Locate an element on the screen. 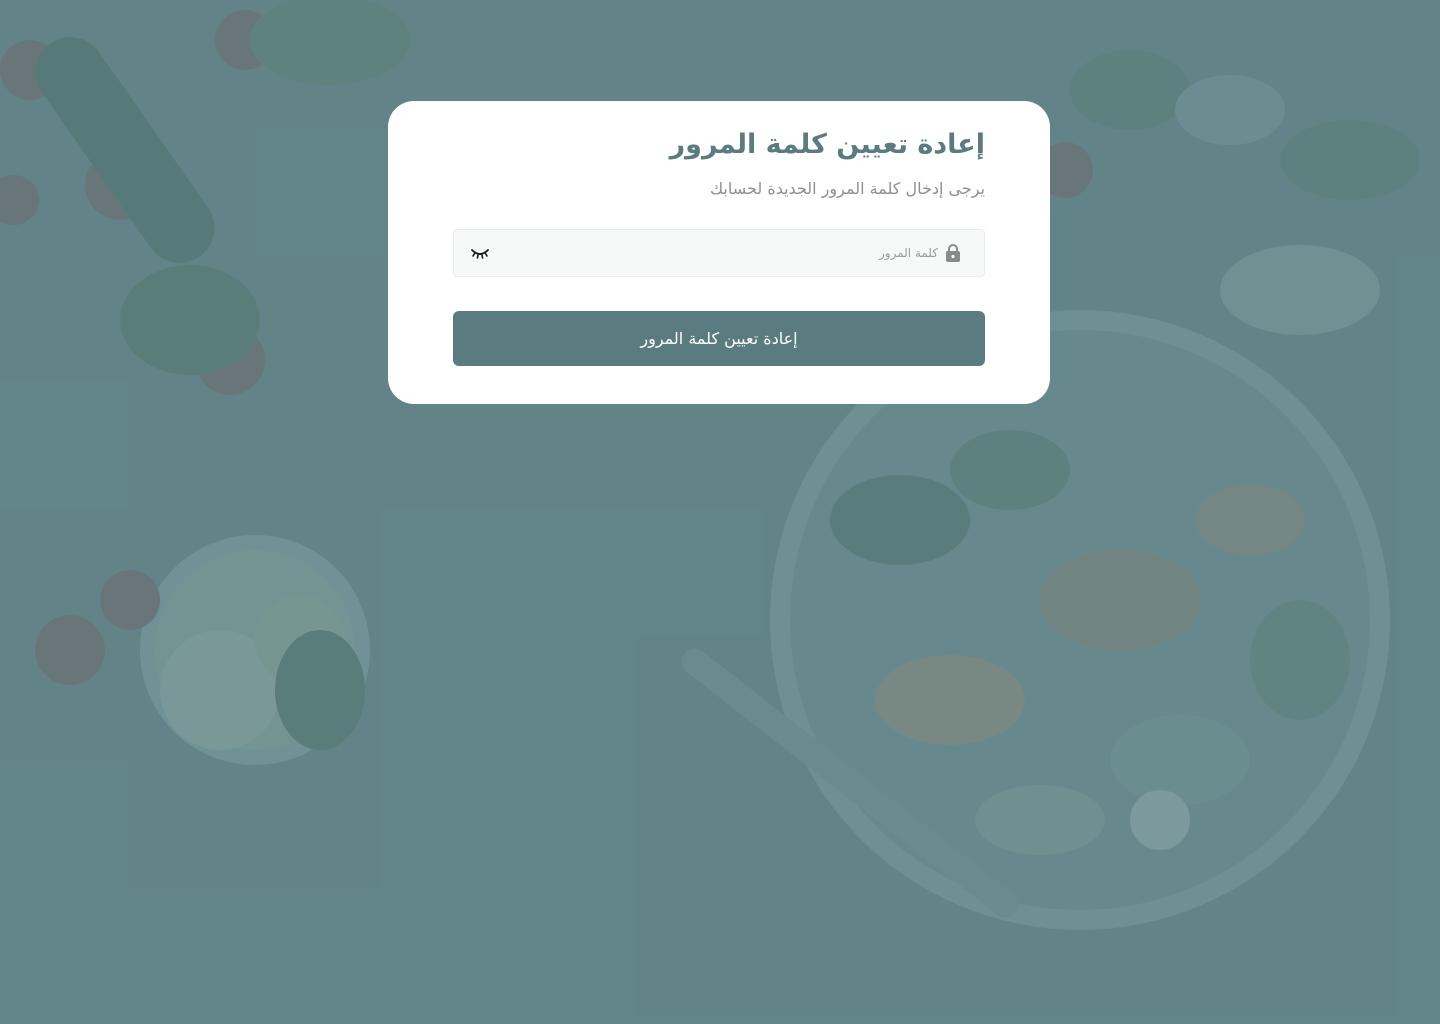  page-subtitle: يرجى إدخال كلمة المرور الجديدة لحسابك is located at coordinates (847, 188).